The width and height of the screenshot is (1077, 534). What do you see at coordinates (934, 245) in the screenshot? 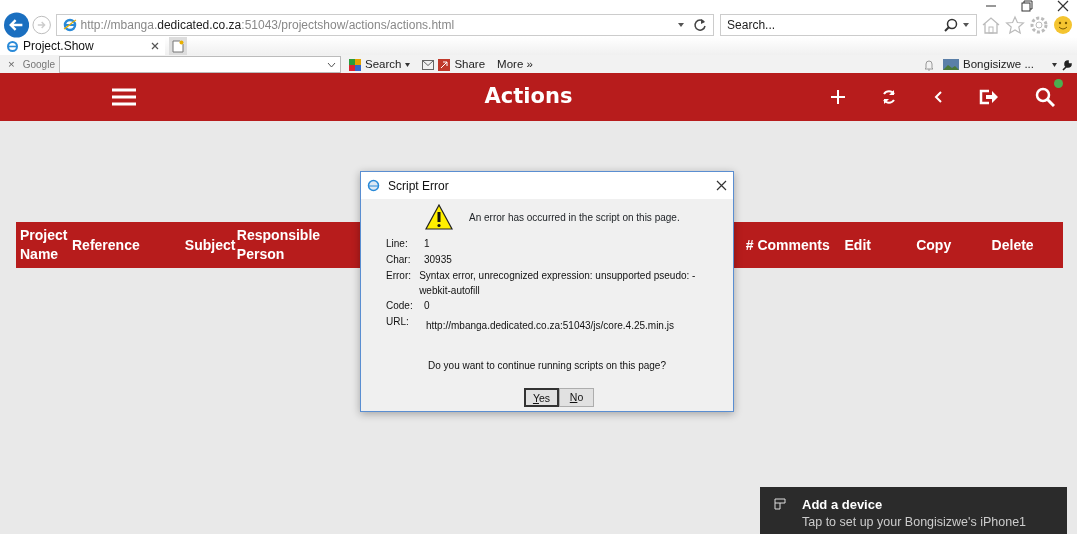
I see `column-header: Copy` at bounding box center [934, 245].